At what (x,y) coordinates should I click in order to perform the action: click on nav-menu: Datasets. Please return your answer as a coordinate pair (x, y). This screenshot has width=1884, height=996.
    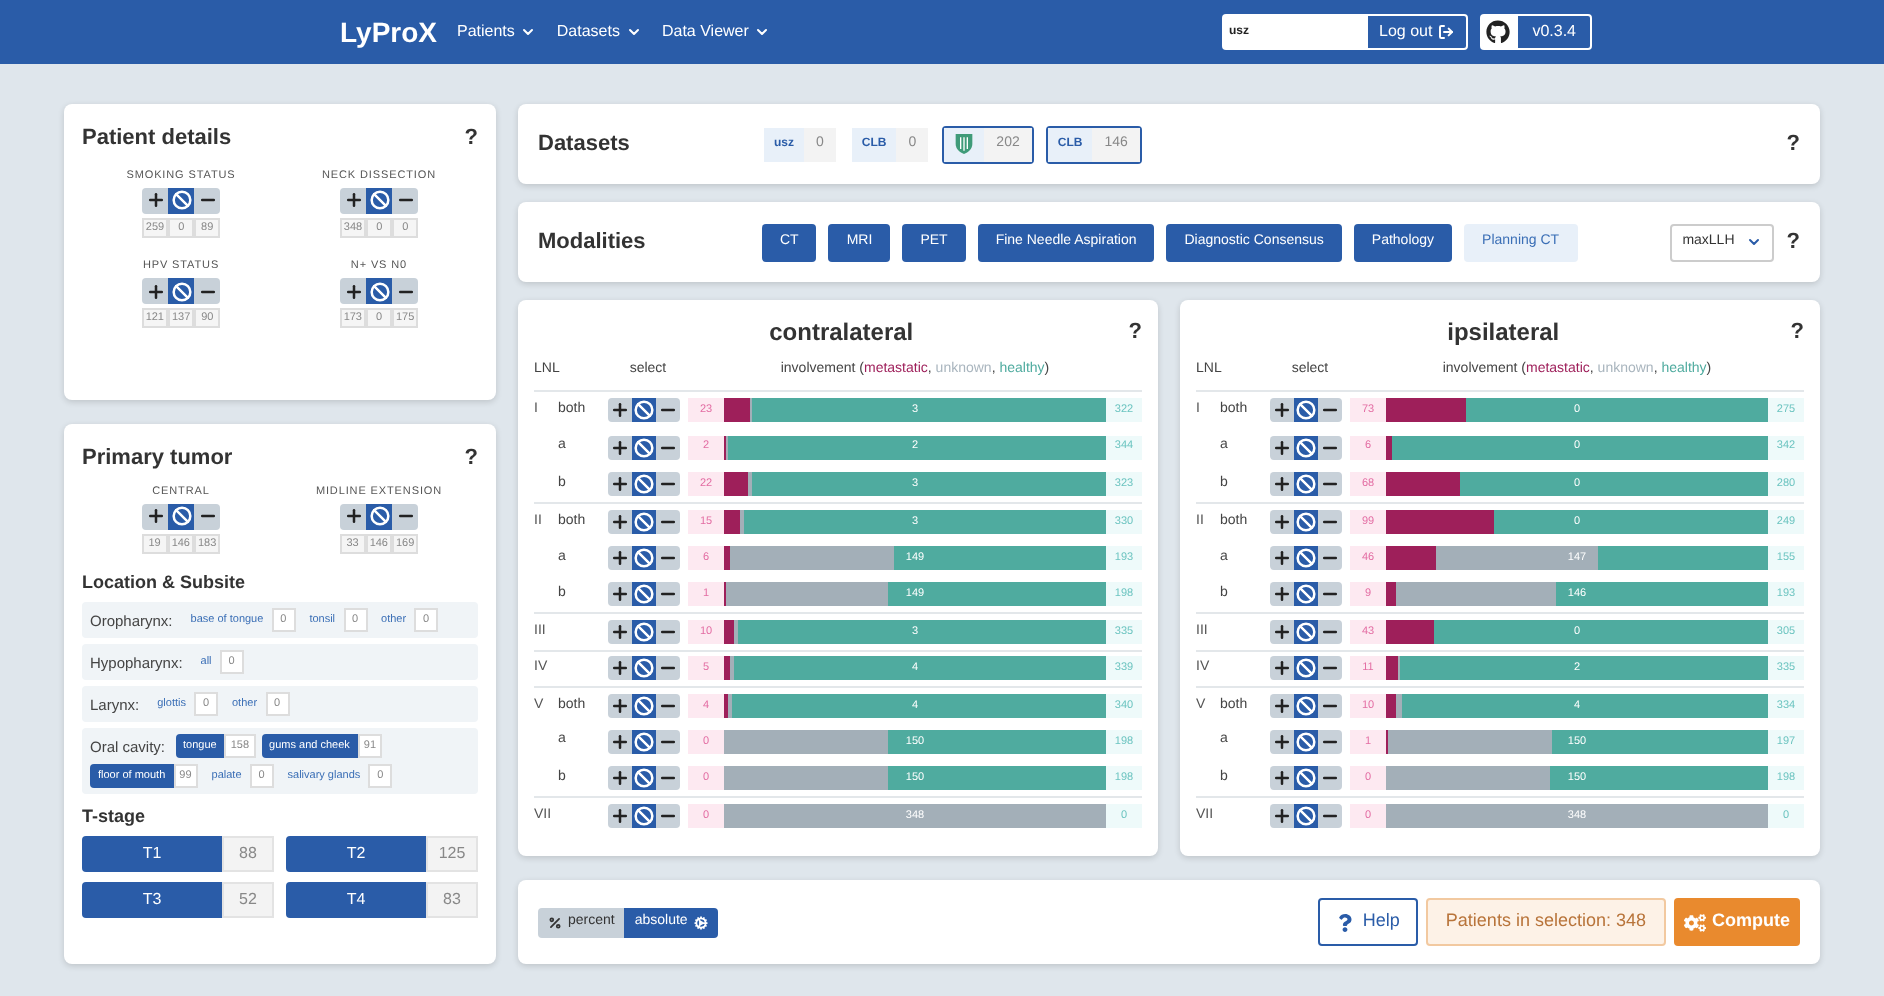
    Looking at the image, I should click on (599, 32).